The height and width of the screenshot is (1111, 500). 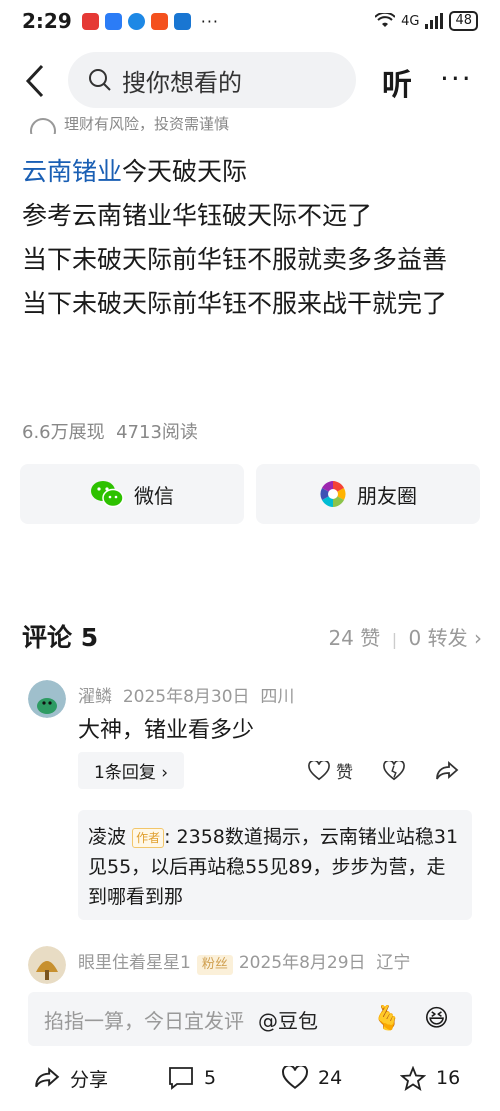 What do you see at coordinates (47, 1077) in the screenshot?
I see `share-icon` at bounding box center [47, 1077].